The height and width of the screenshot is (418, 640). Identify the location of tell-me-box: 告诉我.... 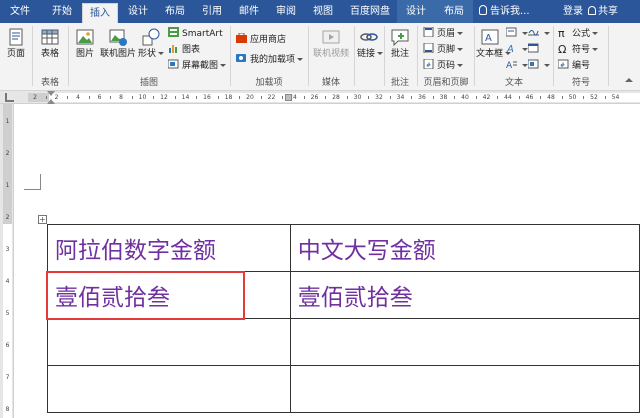
(504, 11).